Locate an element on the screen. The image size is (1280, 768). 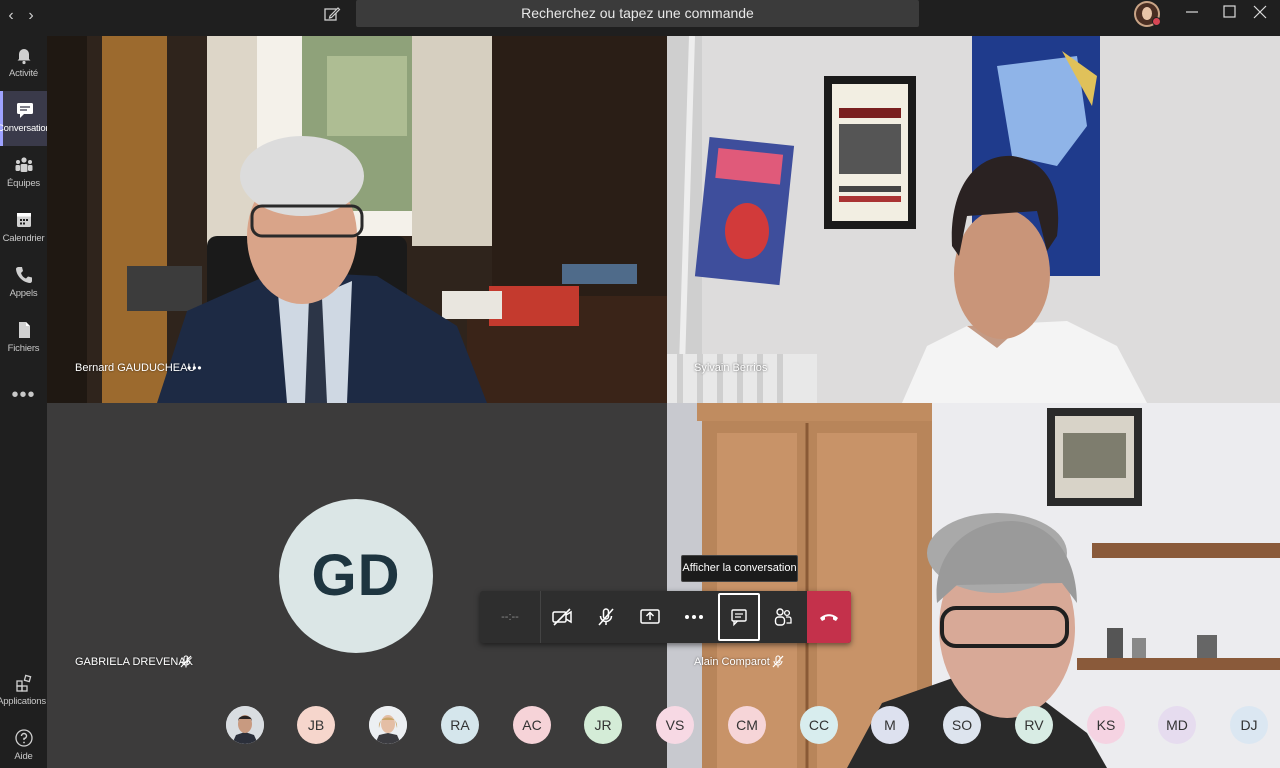
sidebar-item-label: Appels is located at coordinates (23, 293).